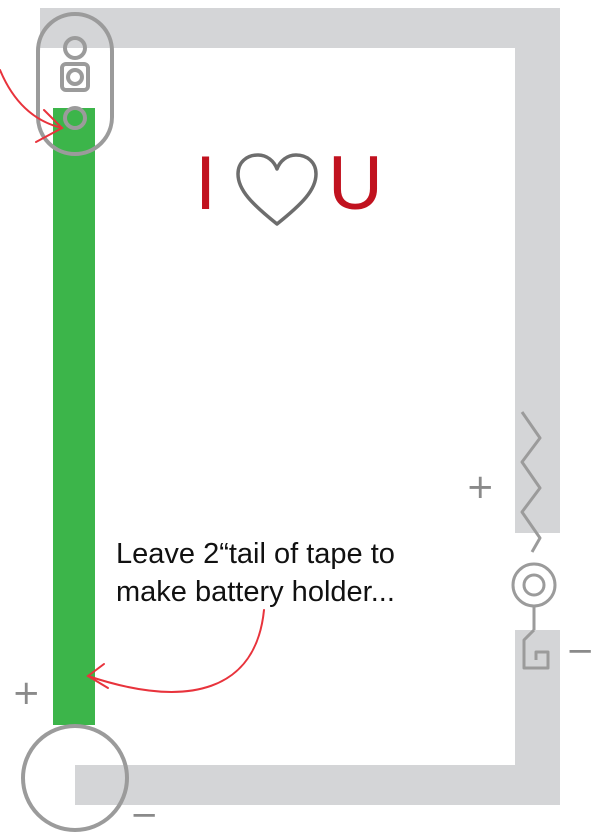 This screenshot has height=838, width=600. Describe the element at coordinates (537, 270) in the screenshot. I see `trace-right-upper` at that location.